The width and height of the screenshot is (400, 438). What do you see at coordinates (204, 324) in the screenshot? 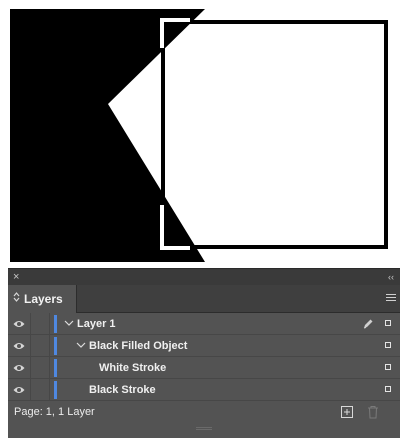
I see `layer-row-layer-1: Layer 1` at bounding box center [204, 324].